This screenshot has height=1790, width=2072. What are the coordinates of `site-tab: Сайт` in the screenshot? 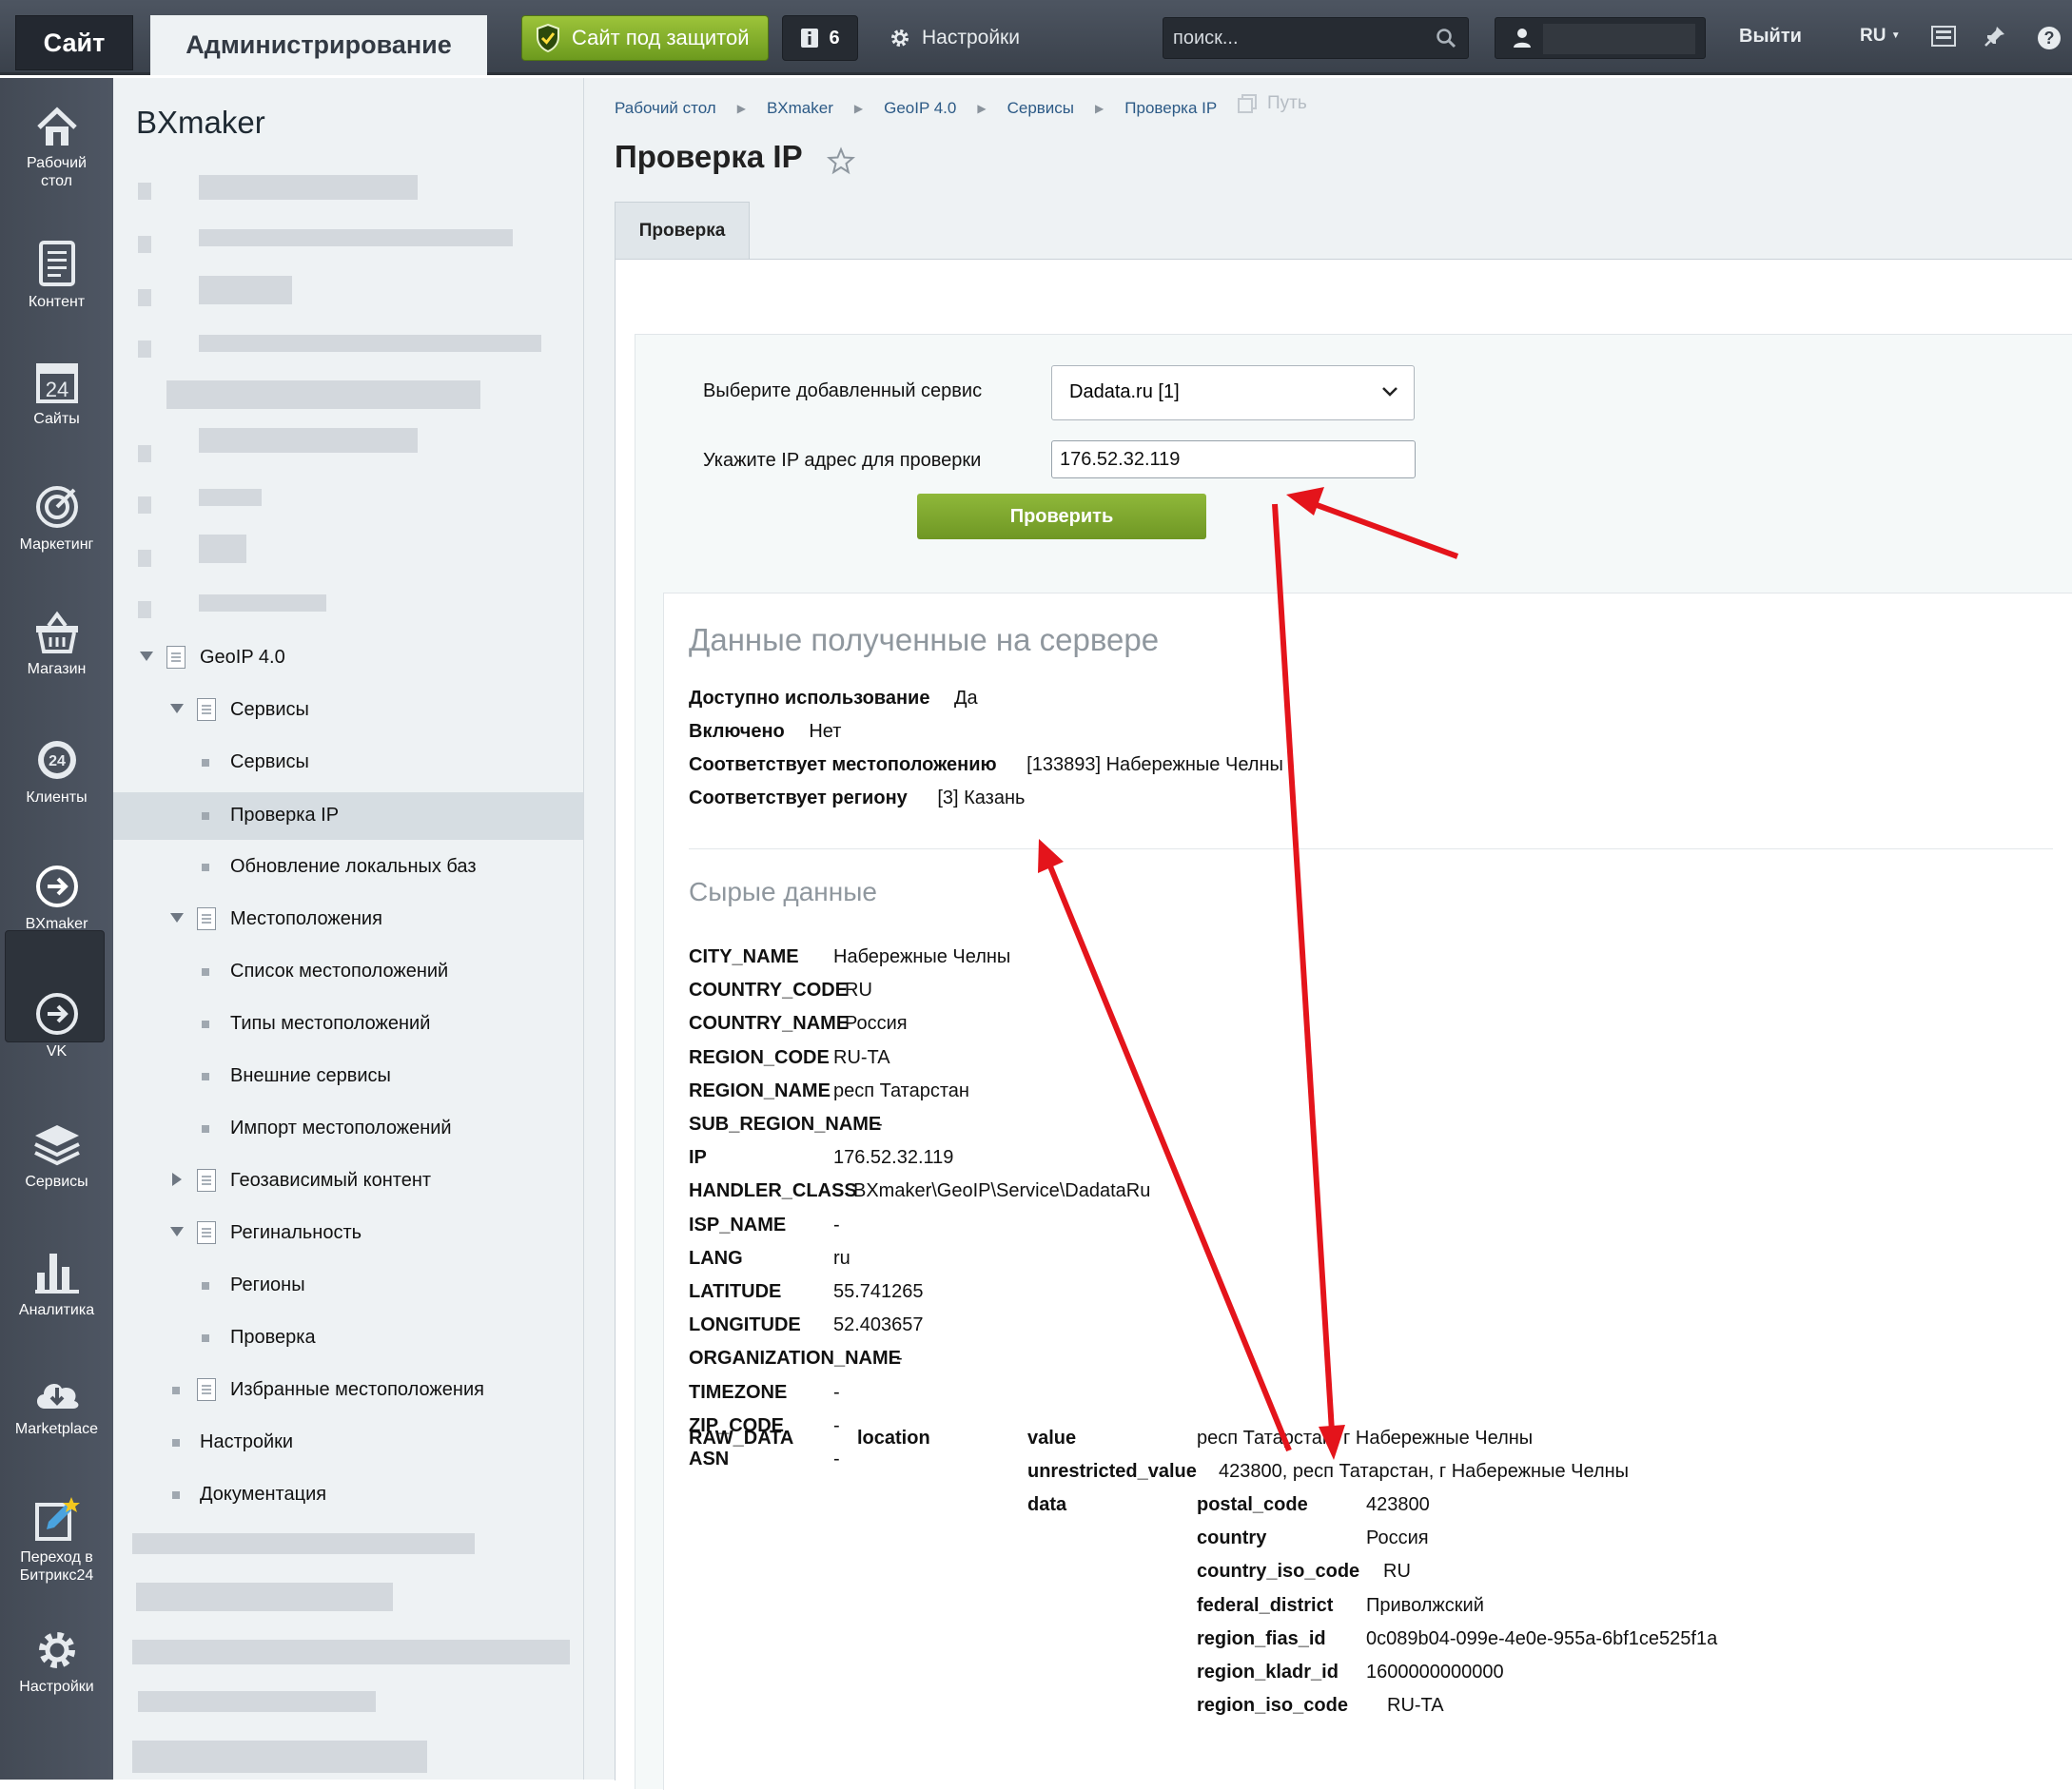 It's located at (74, 43).